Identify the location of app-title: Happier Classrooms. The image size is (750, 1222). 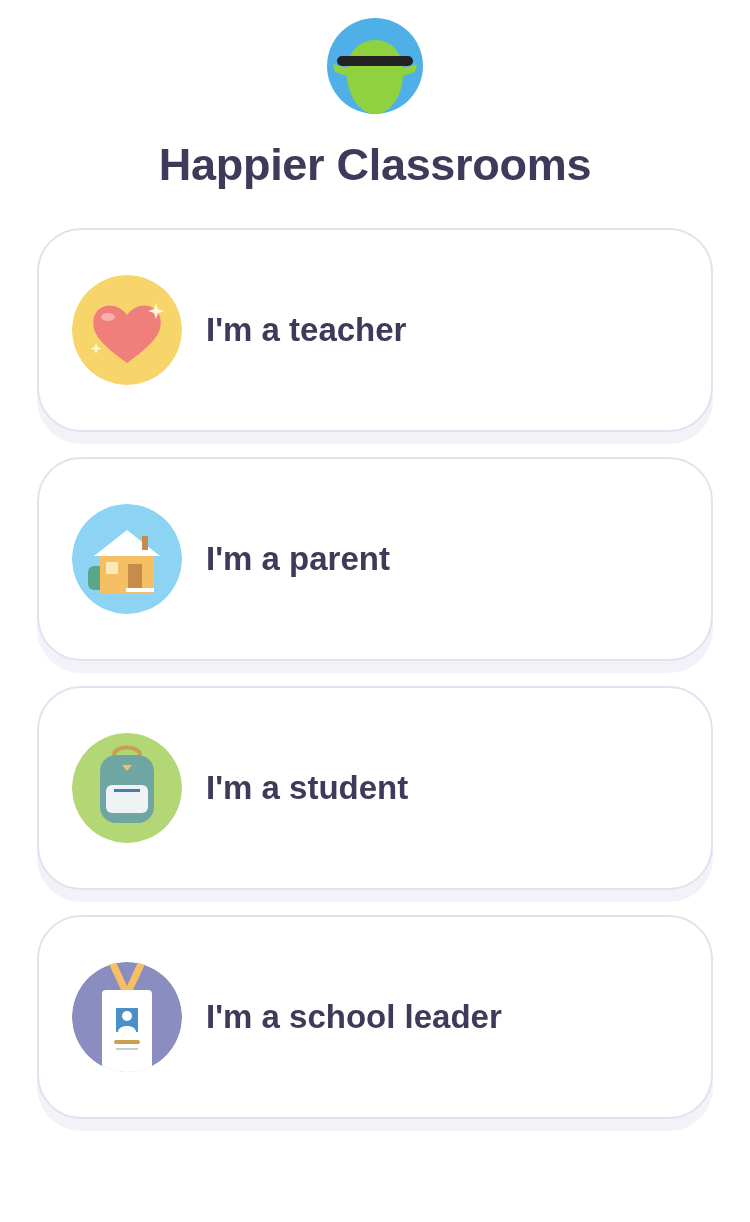
(375, 165).